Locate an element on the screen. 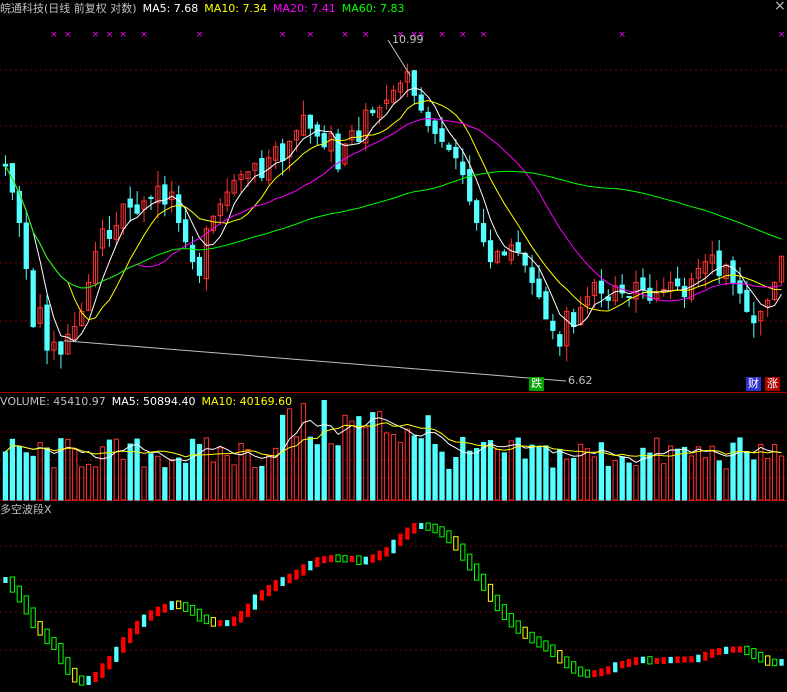 The height and width of the screenshot is (692, 787). close-icon: × is located at coordinates (779, 6).